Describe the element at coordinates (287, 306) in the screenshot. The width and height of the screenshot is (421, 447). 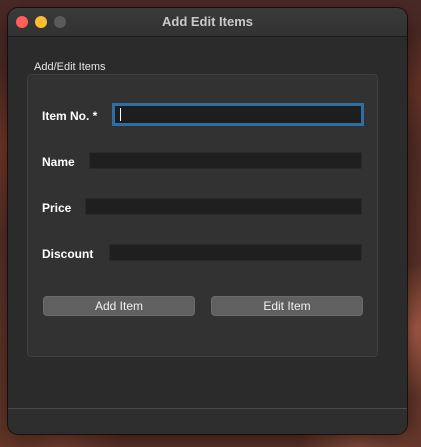
I see `edit-item-button: Edit Item` at that location.